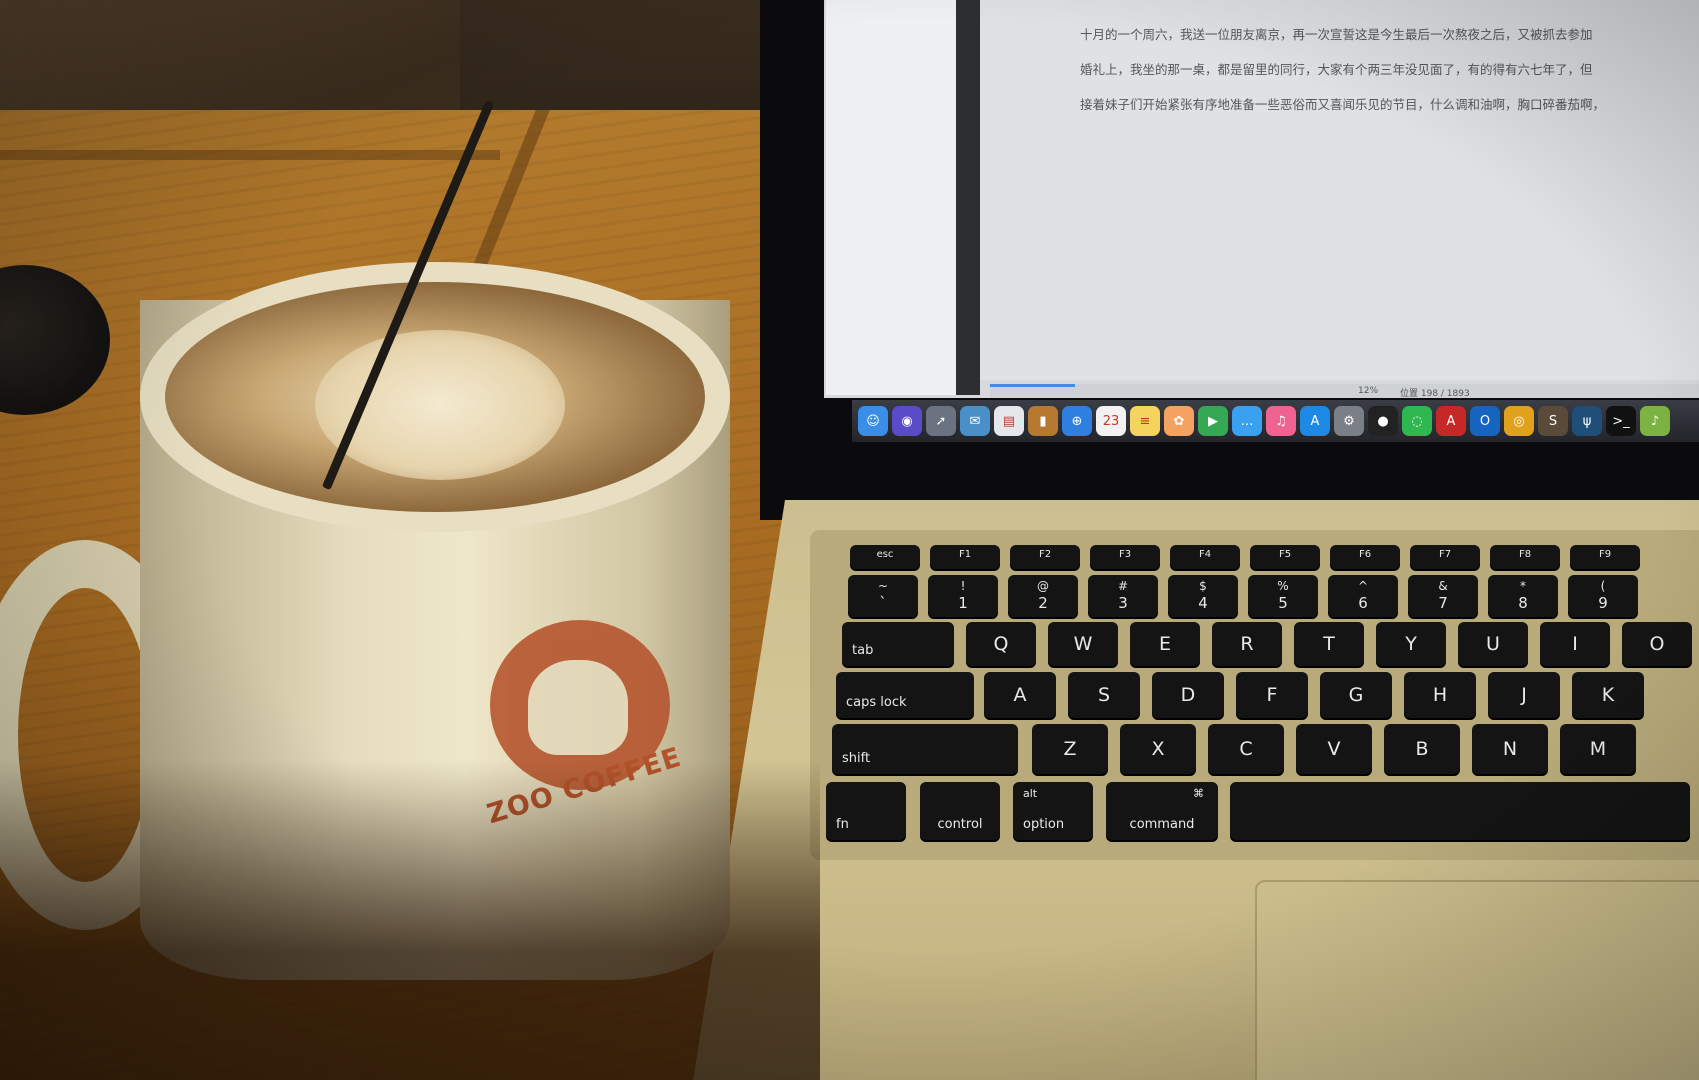  What do you see at coordinates (1203, 596) in the screenshot?
I see `number-key: $4` at bounding box center [1203, 596].